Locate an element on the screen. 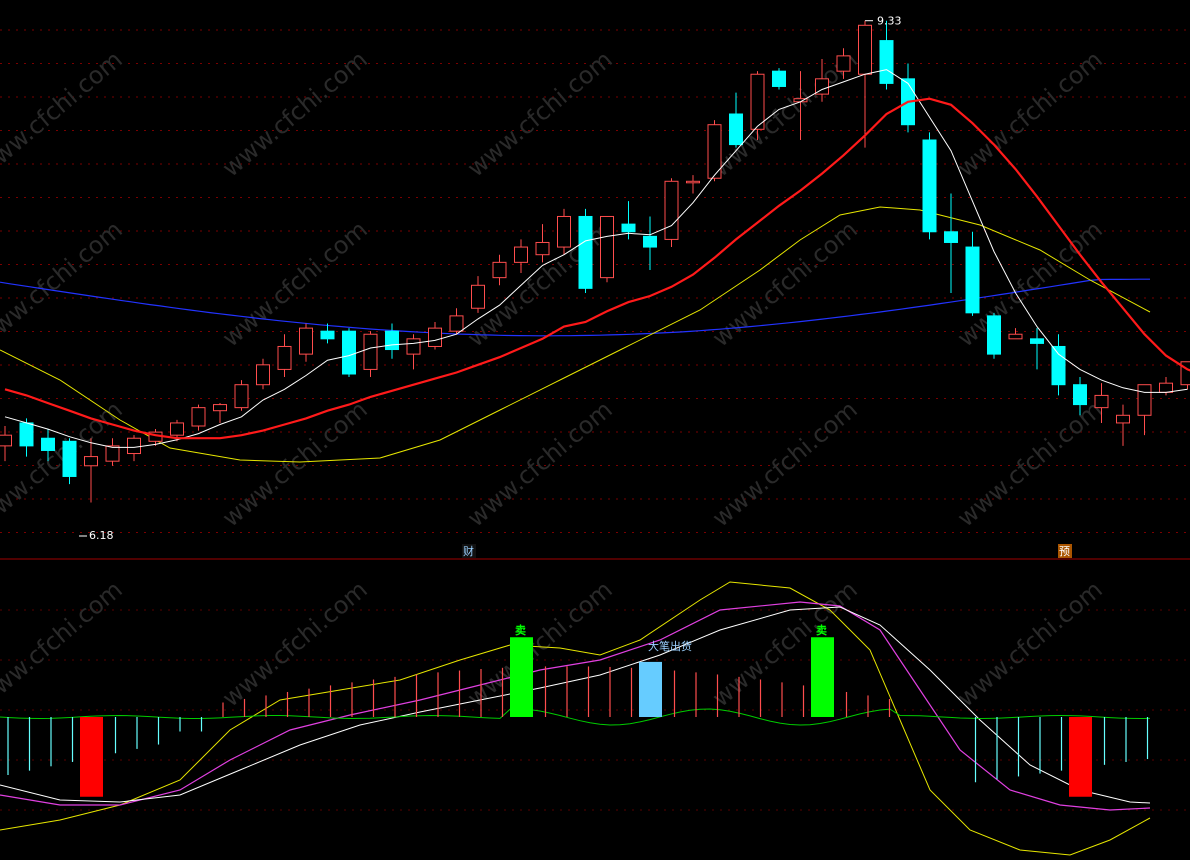  big-sell-label: 大笔出货 is located at coordinates (670, 646).